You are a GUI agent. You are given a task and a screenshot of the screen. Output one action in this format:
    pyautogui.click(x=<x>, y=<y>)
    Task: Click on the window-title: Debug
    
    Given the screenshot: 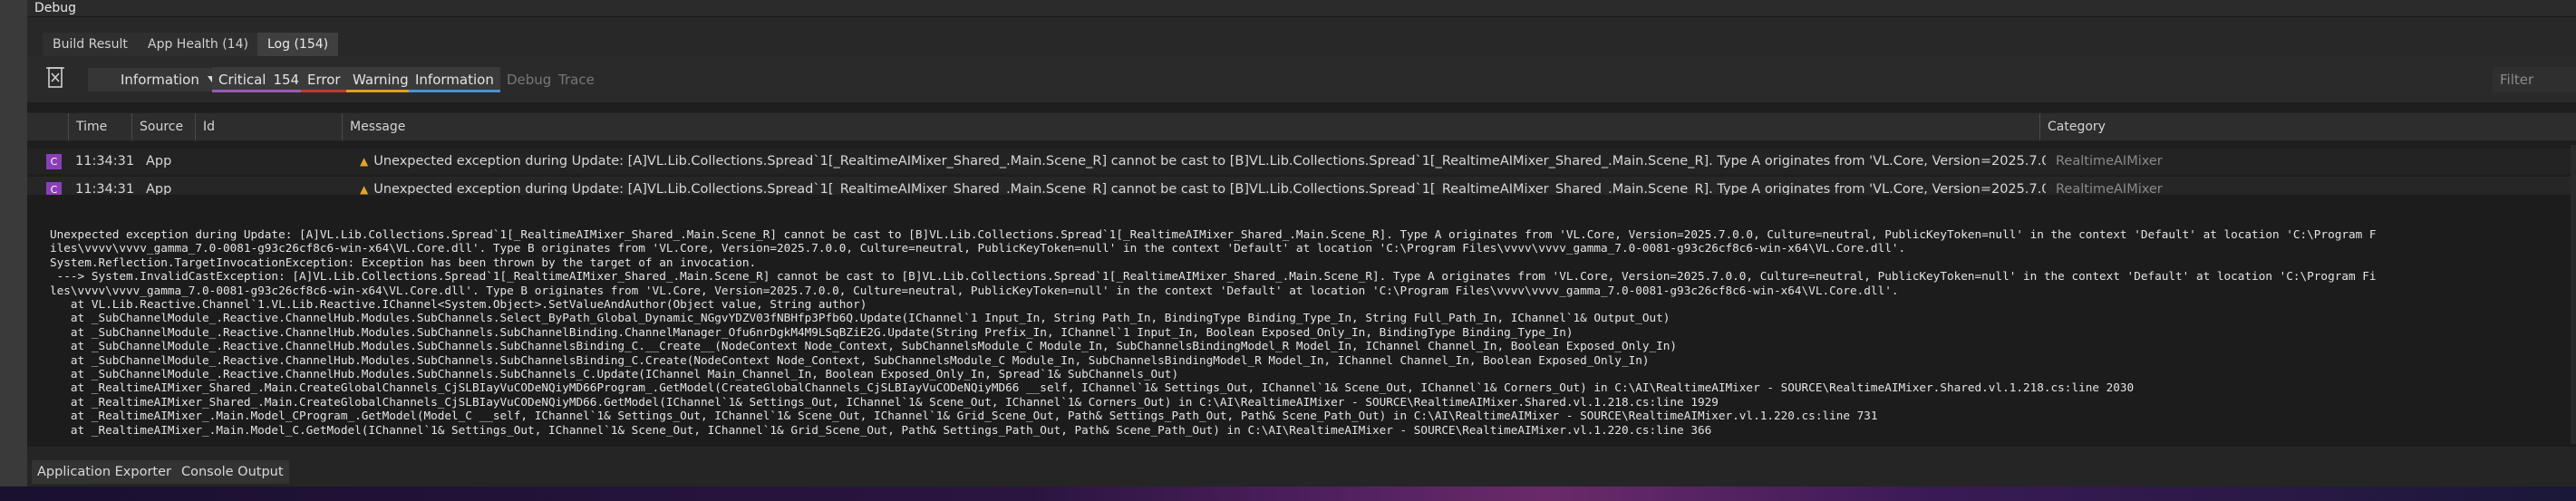 What is the action you would take?
    pyautogui.click(x=55, y=8)
    